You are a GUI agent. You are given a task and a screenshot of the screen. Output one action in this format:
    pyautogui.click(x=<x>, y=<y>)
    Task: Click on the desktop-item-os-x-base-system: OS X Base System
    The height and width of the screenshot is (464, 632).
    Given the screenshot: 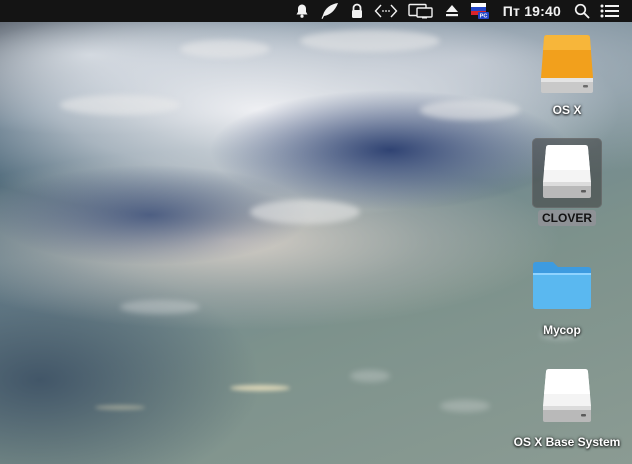 What is the action you would take?
    pyautogui.click(x=567, y=406)
    